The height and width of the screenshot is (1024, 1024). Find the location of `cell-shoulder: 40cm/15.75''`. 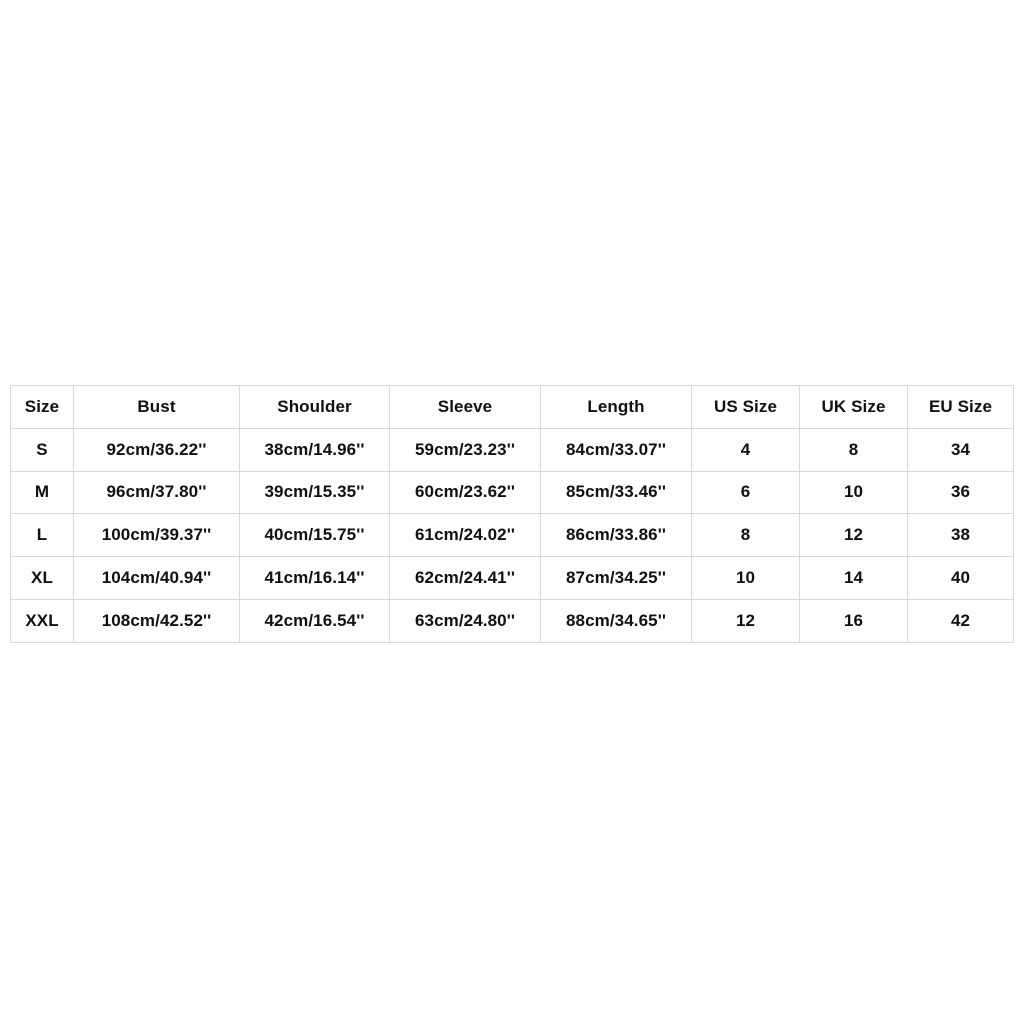

cell-shoulder: 40cm/15.75'' is located at coordinates (314, 535).